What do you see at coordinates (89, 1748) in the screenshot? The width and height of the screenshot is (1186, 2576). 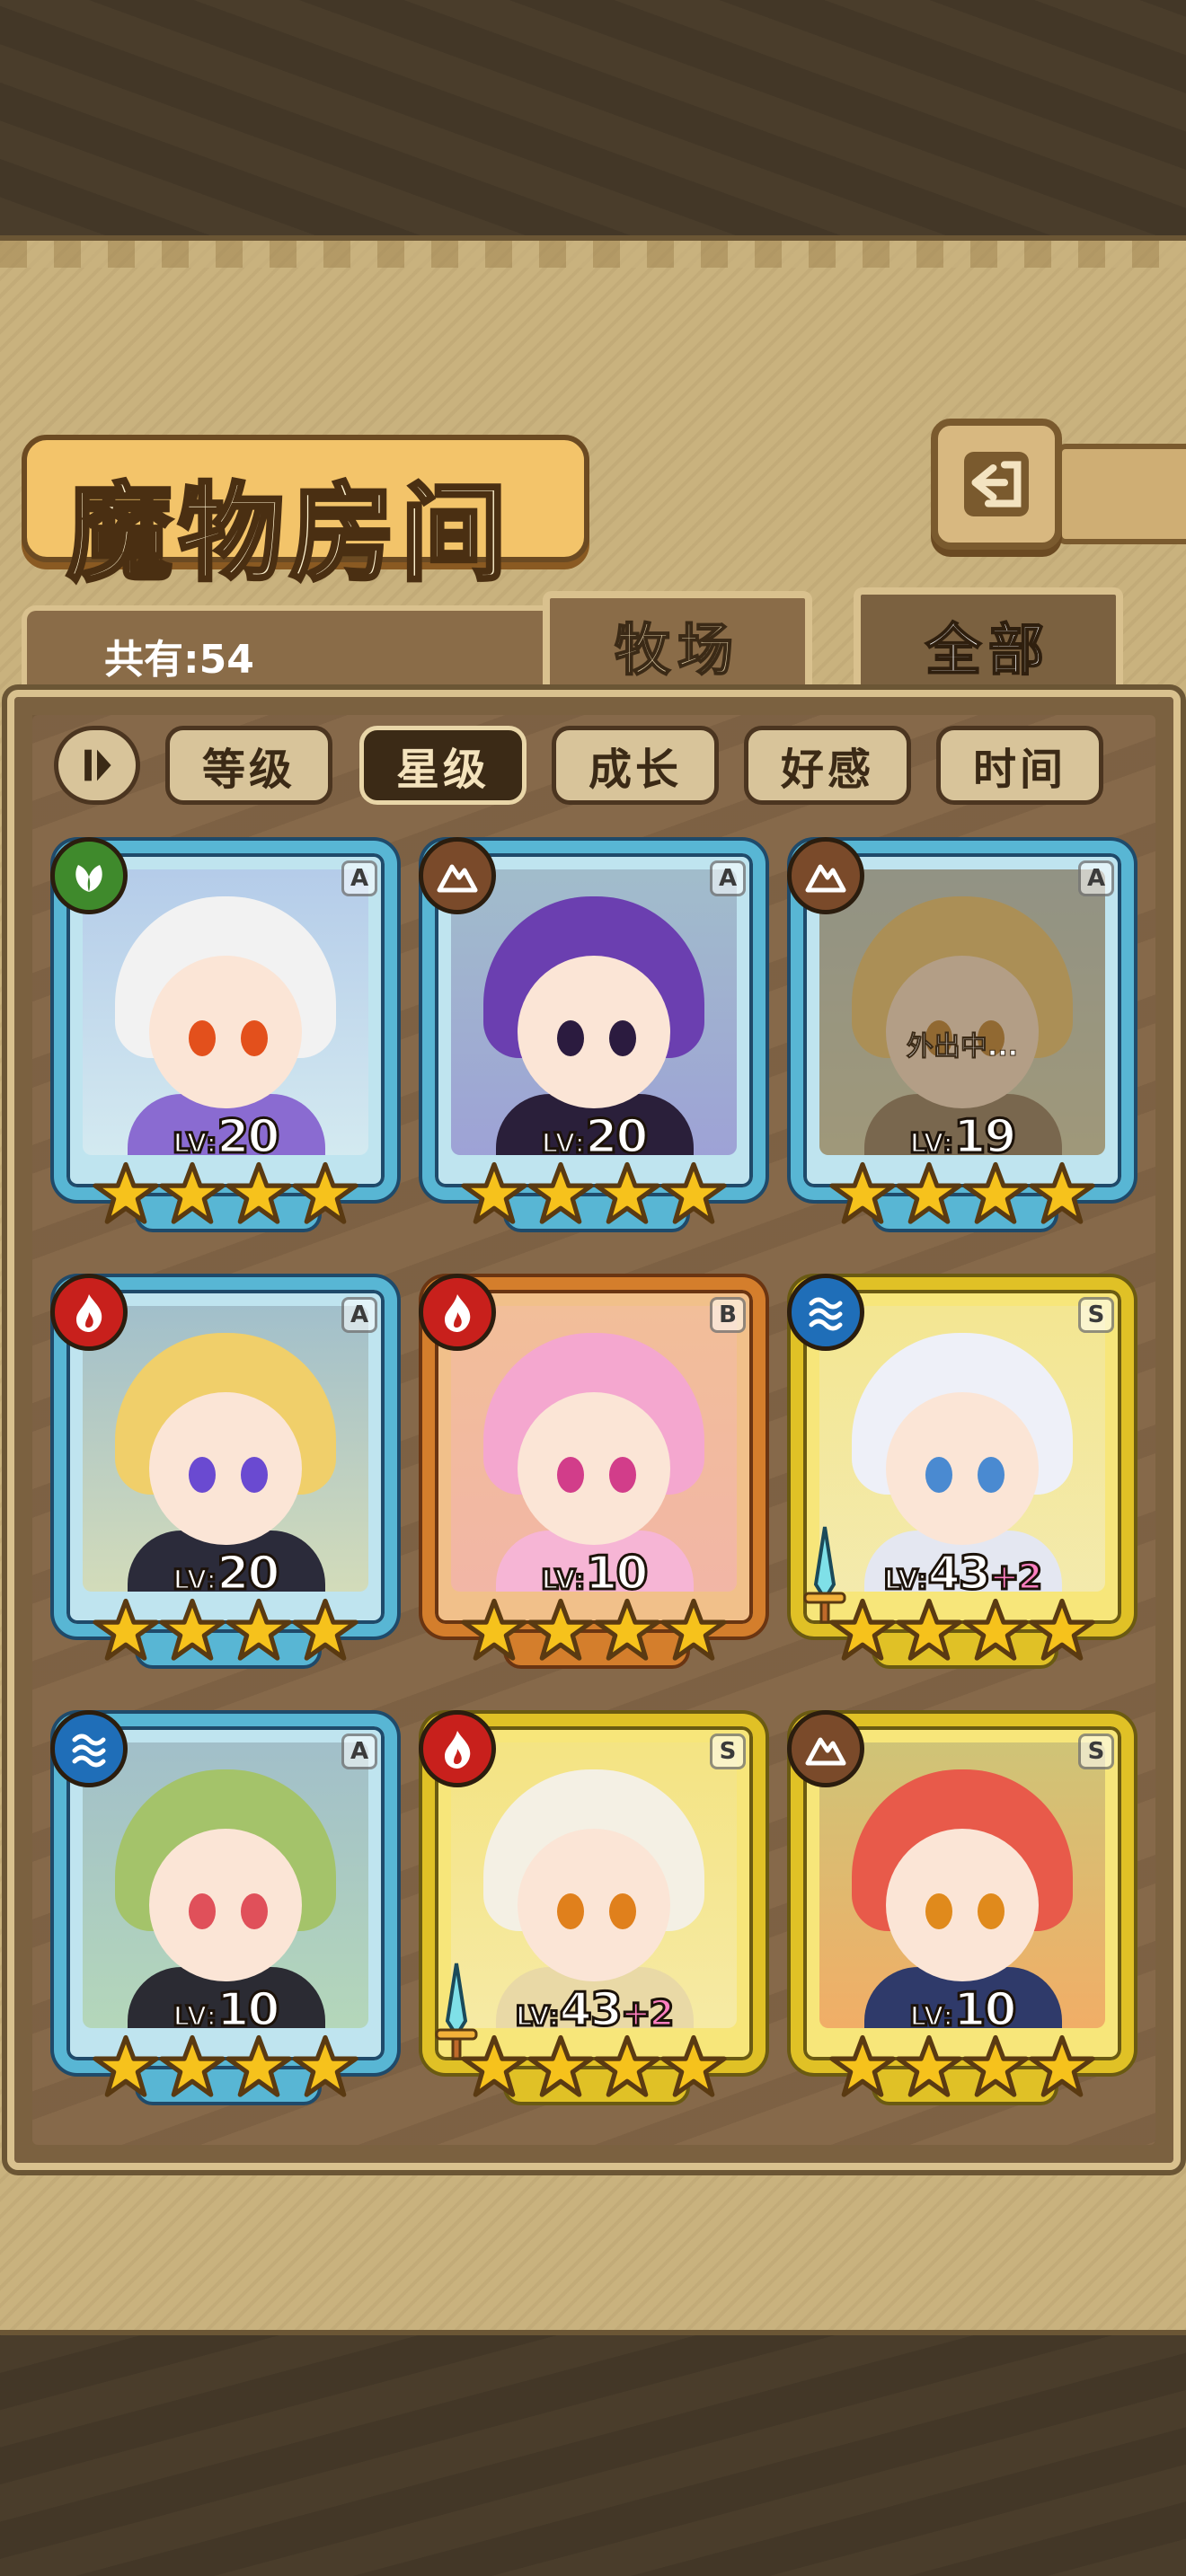 I see `water-element-icon` at bounding box center [89, 1748].